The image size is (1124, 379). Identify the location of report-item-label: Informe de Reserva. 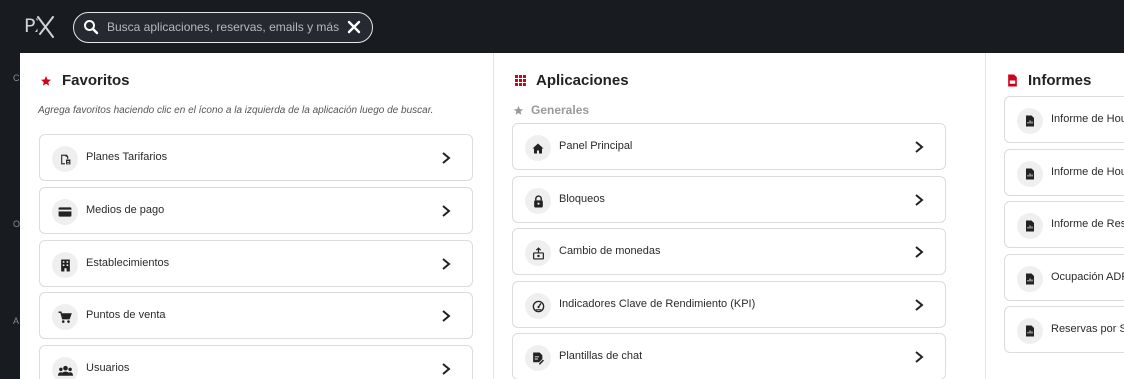
(1087, 224).